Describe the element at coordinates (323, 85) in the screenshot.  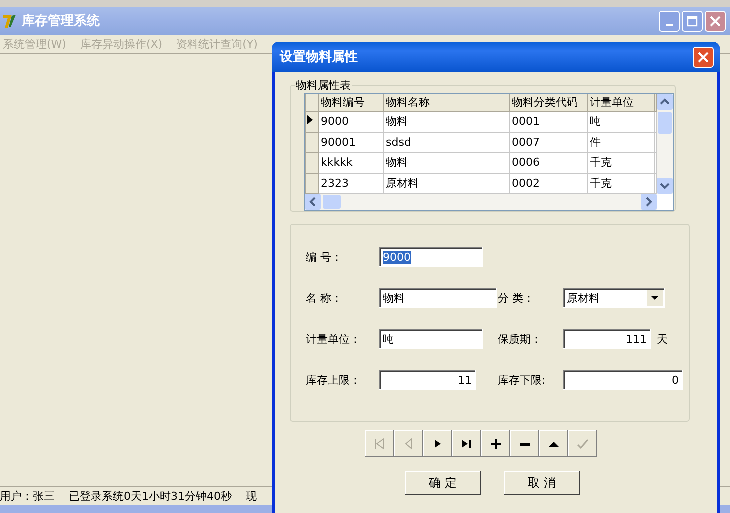
I see `group-caption: 物料属性表` at that location.